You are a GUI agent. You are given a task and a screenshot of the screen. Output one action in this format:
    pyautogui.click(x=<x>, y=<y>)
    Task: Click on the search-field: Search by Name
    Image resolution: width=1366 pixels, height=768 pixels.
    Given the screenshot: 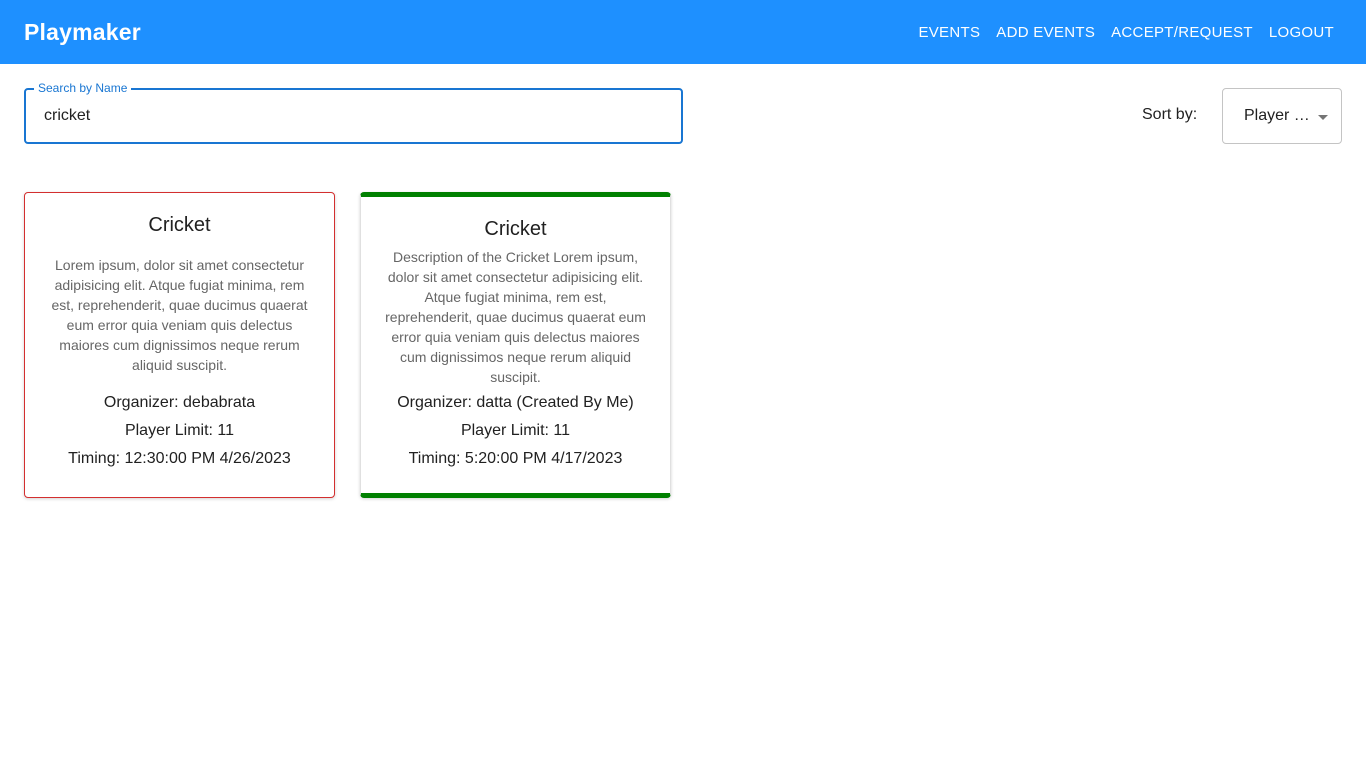 What is the action you would take?
    pyautogui.click(x=353, y=112)
    